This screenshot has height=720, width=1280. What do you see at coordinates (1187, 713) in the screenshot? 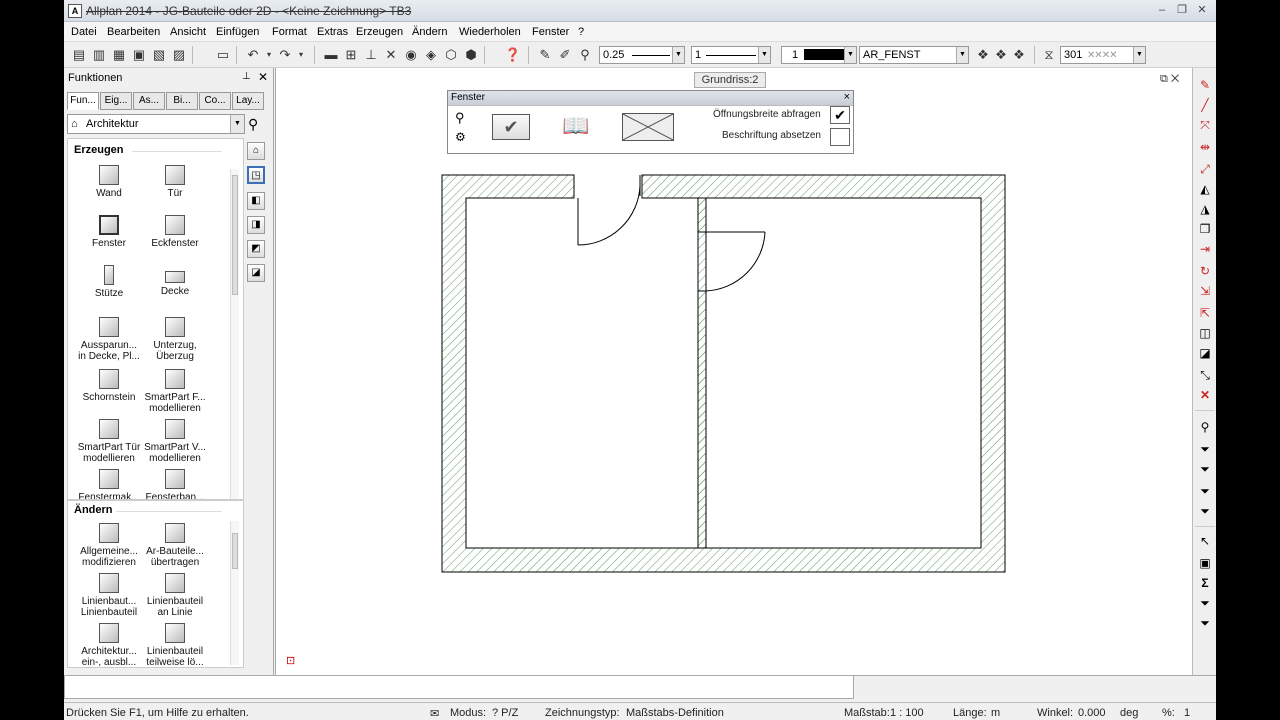
I see `status-percent-value: 1` at bounding box center [1187, 713].